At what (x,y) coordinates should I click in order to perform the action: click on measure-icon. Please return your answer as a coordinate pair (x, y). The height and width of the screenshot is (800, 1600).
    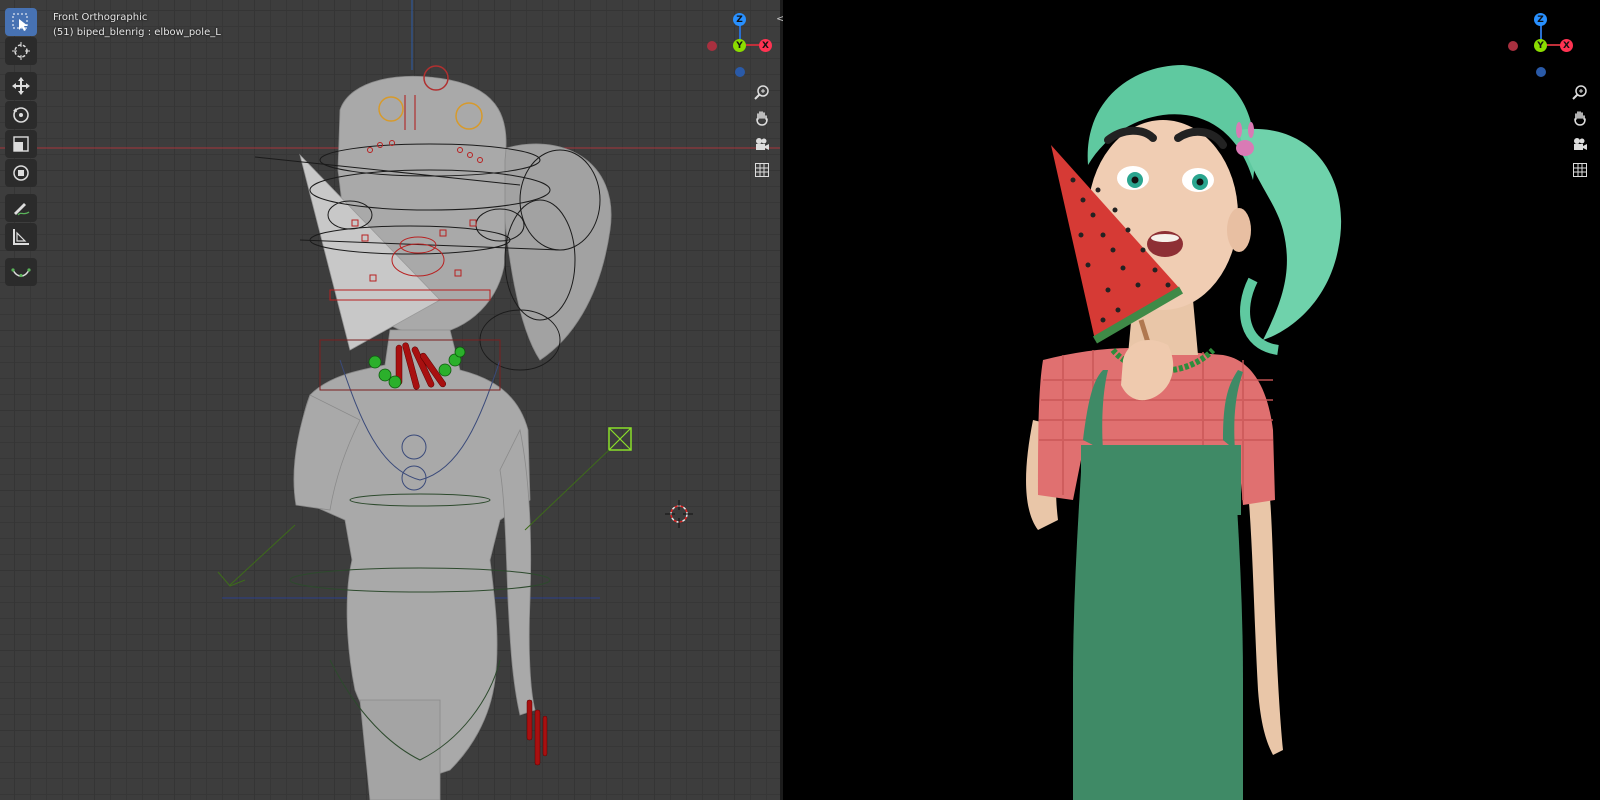
    Looking at the image, I should click on (21, 237).